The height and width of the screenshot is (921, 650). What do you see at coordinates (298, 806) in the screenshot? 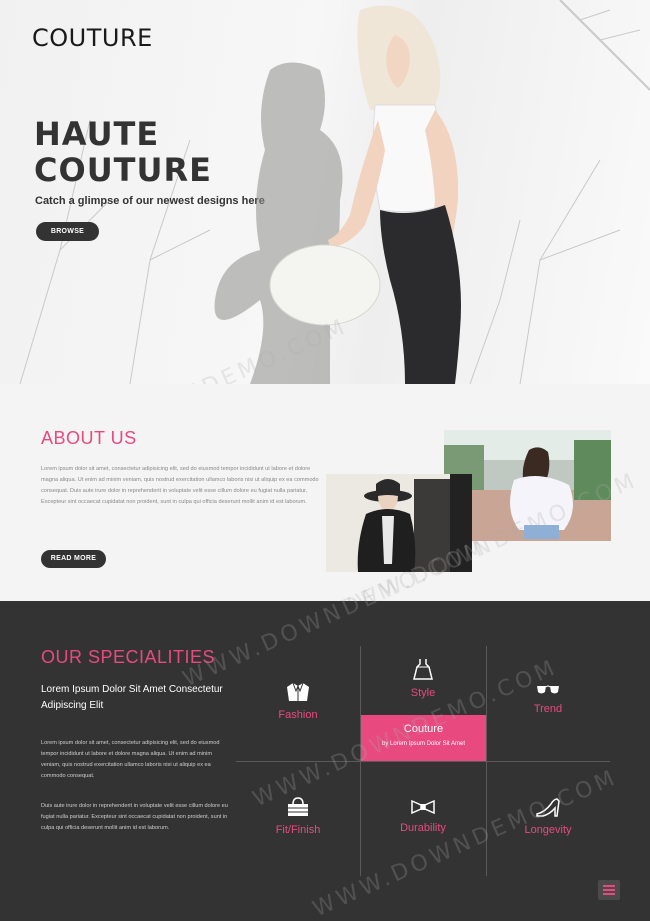
I see `basket-icon` at bounding box center [298, 806].